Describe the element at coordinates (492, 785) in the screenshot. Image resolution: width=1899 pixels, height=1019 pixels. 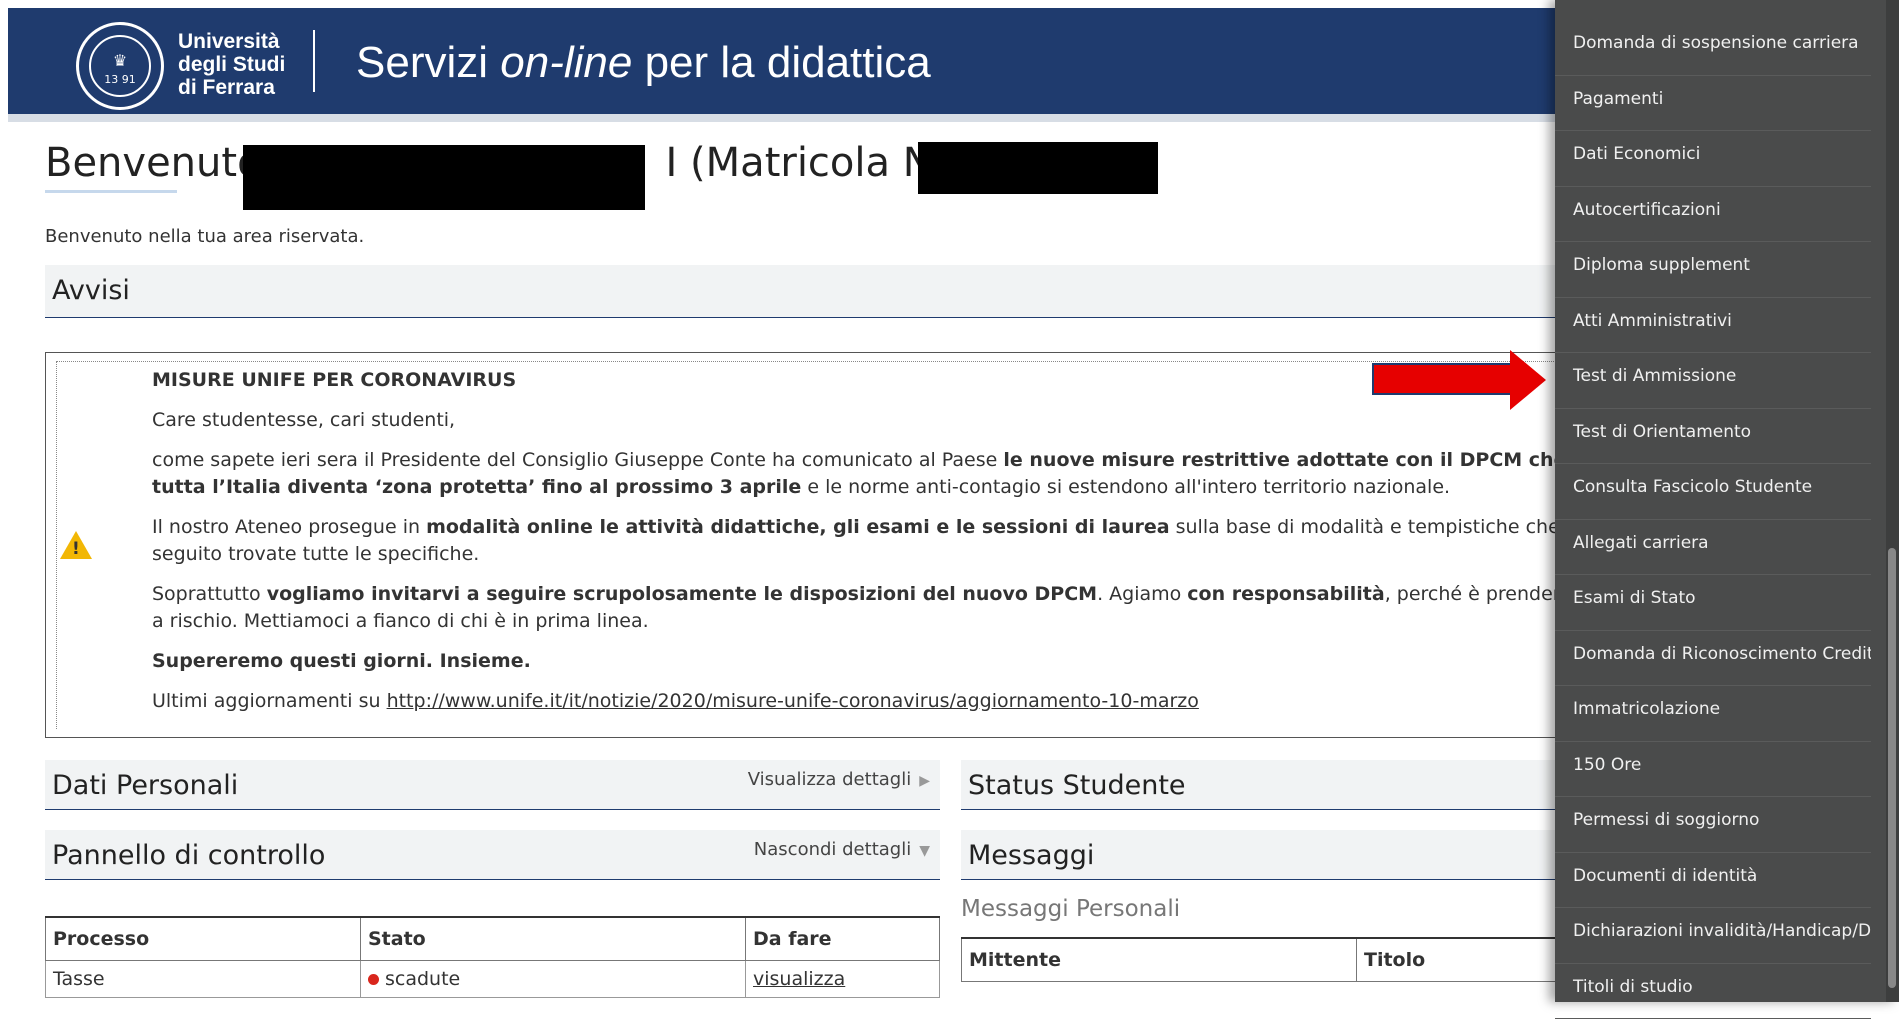
I see `dati-personali-header: Dati Personali Visualizza dettagli▶` at that location.